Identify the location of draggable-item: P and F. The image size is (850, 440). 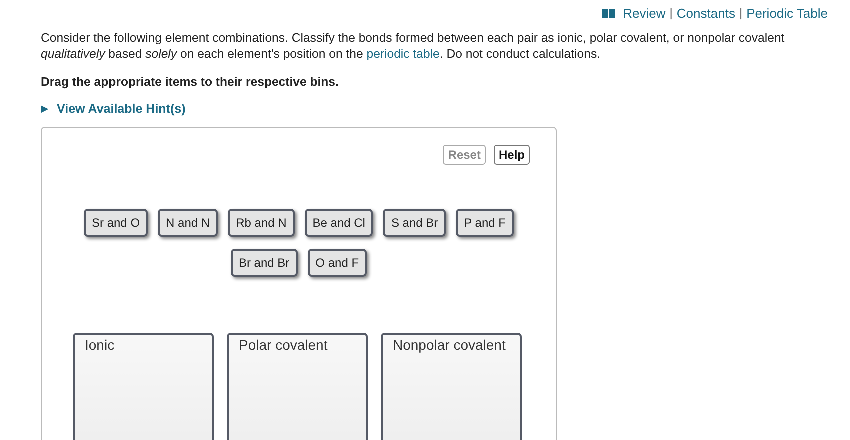
(485, 223).